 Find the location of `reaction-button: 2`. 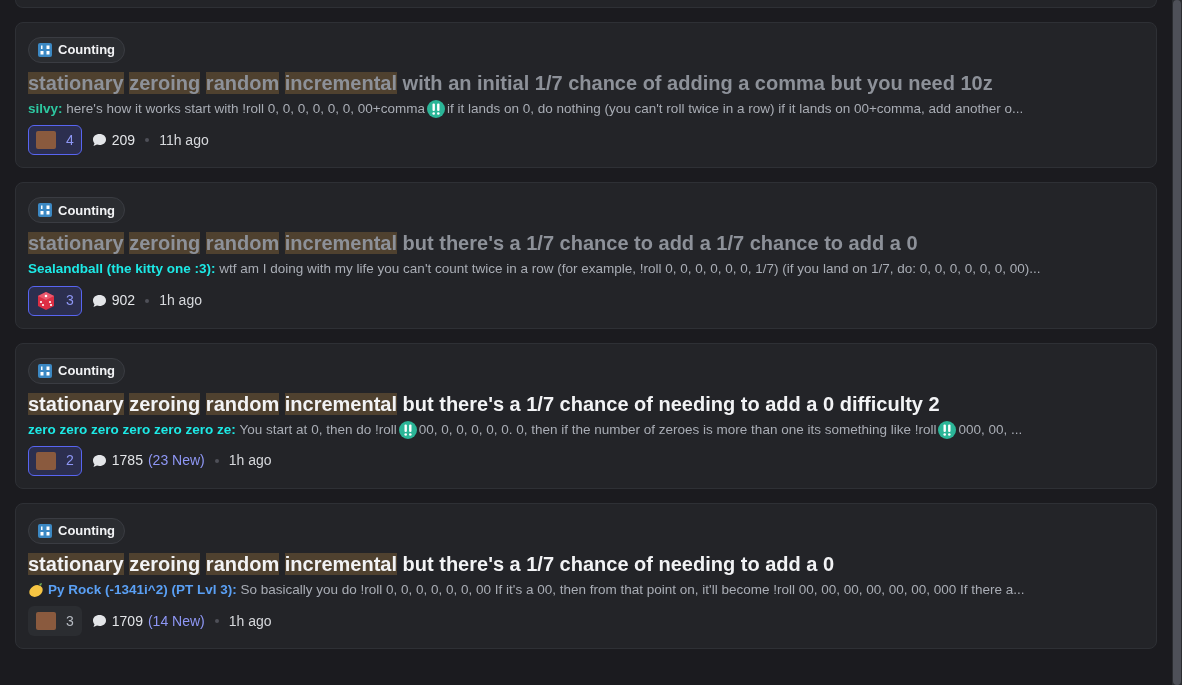

reaction-button: 2 is located at coordinates (55, 460).